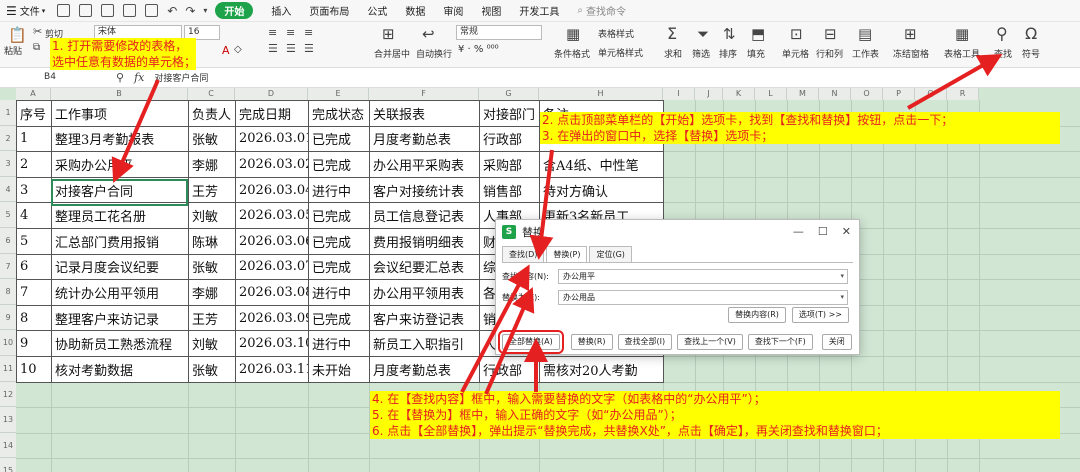 The height and width of the screenshot is (472, 1080). Describe the element at coordinates (135, 131) in the screenshot. I see `arrow-to-cell` at that location.